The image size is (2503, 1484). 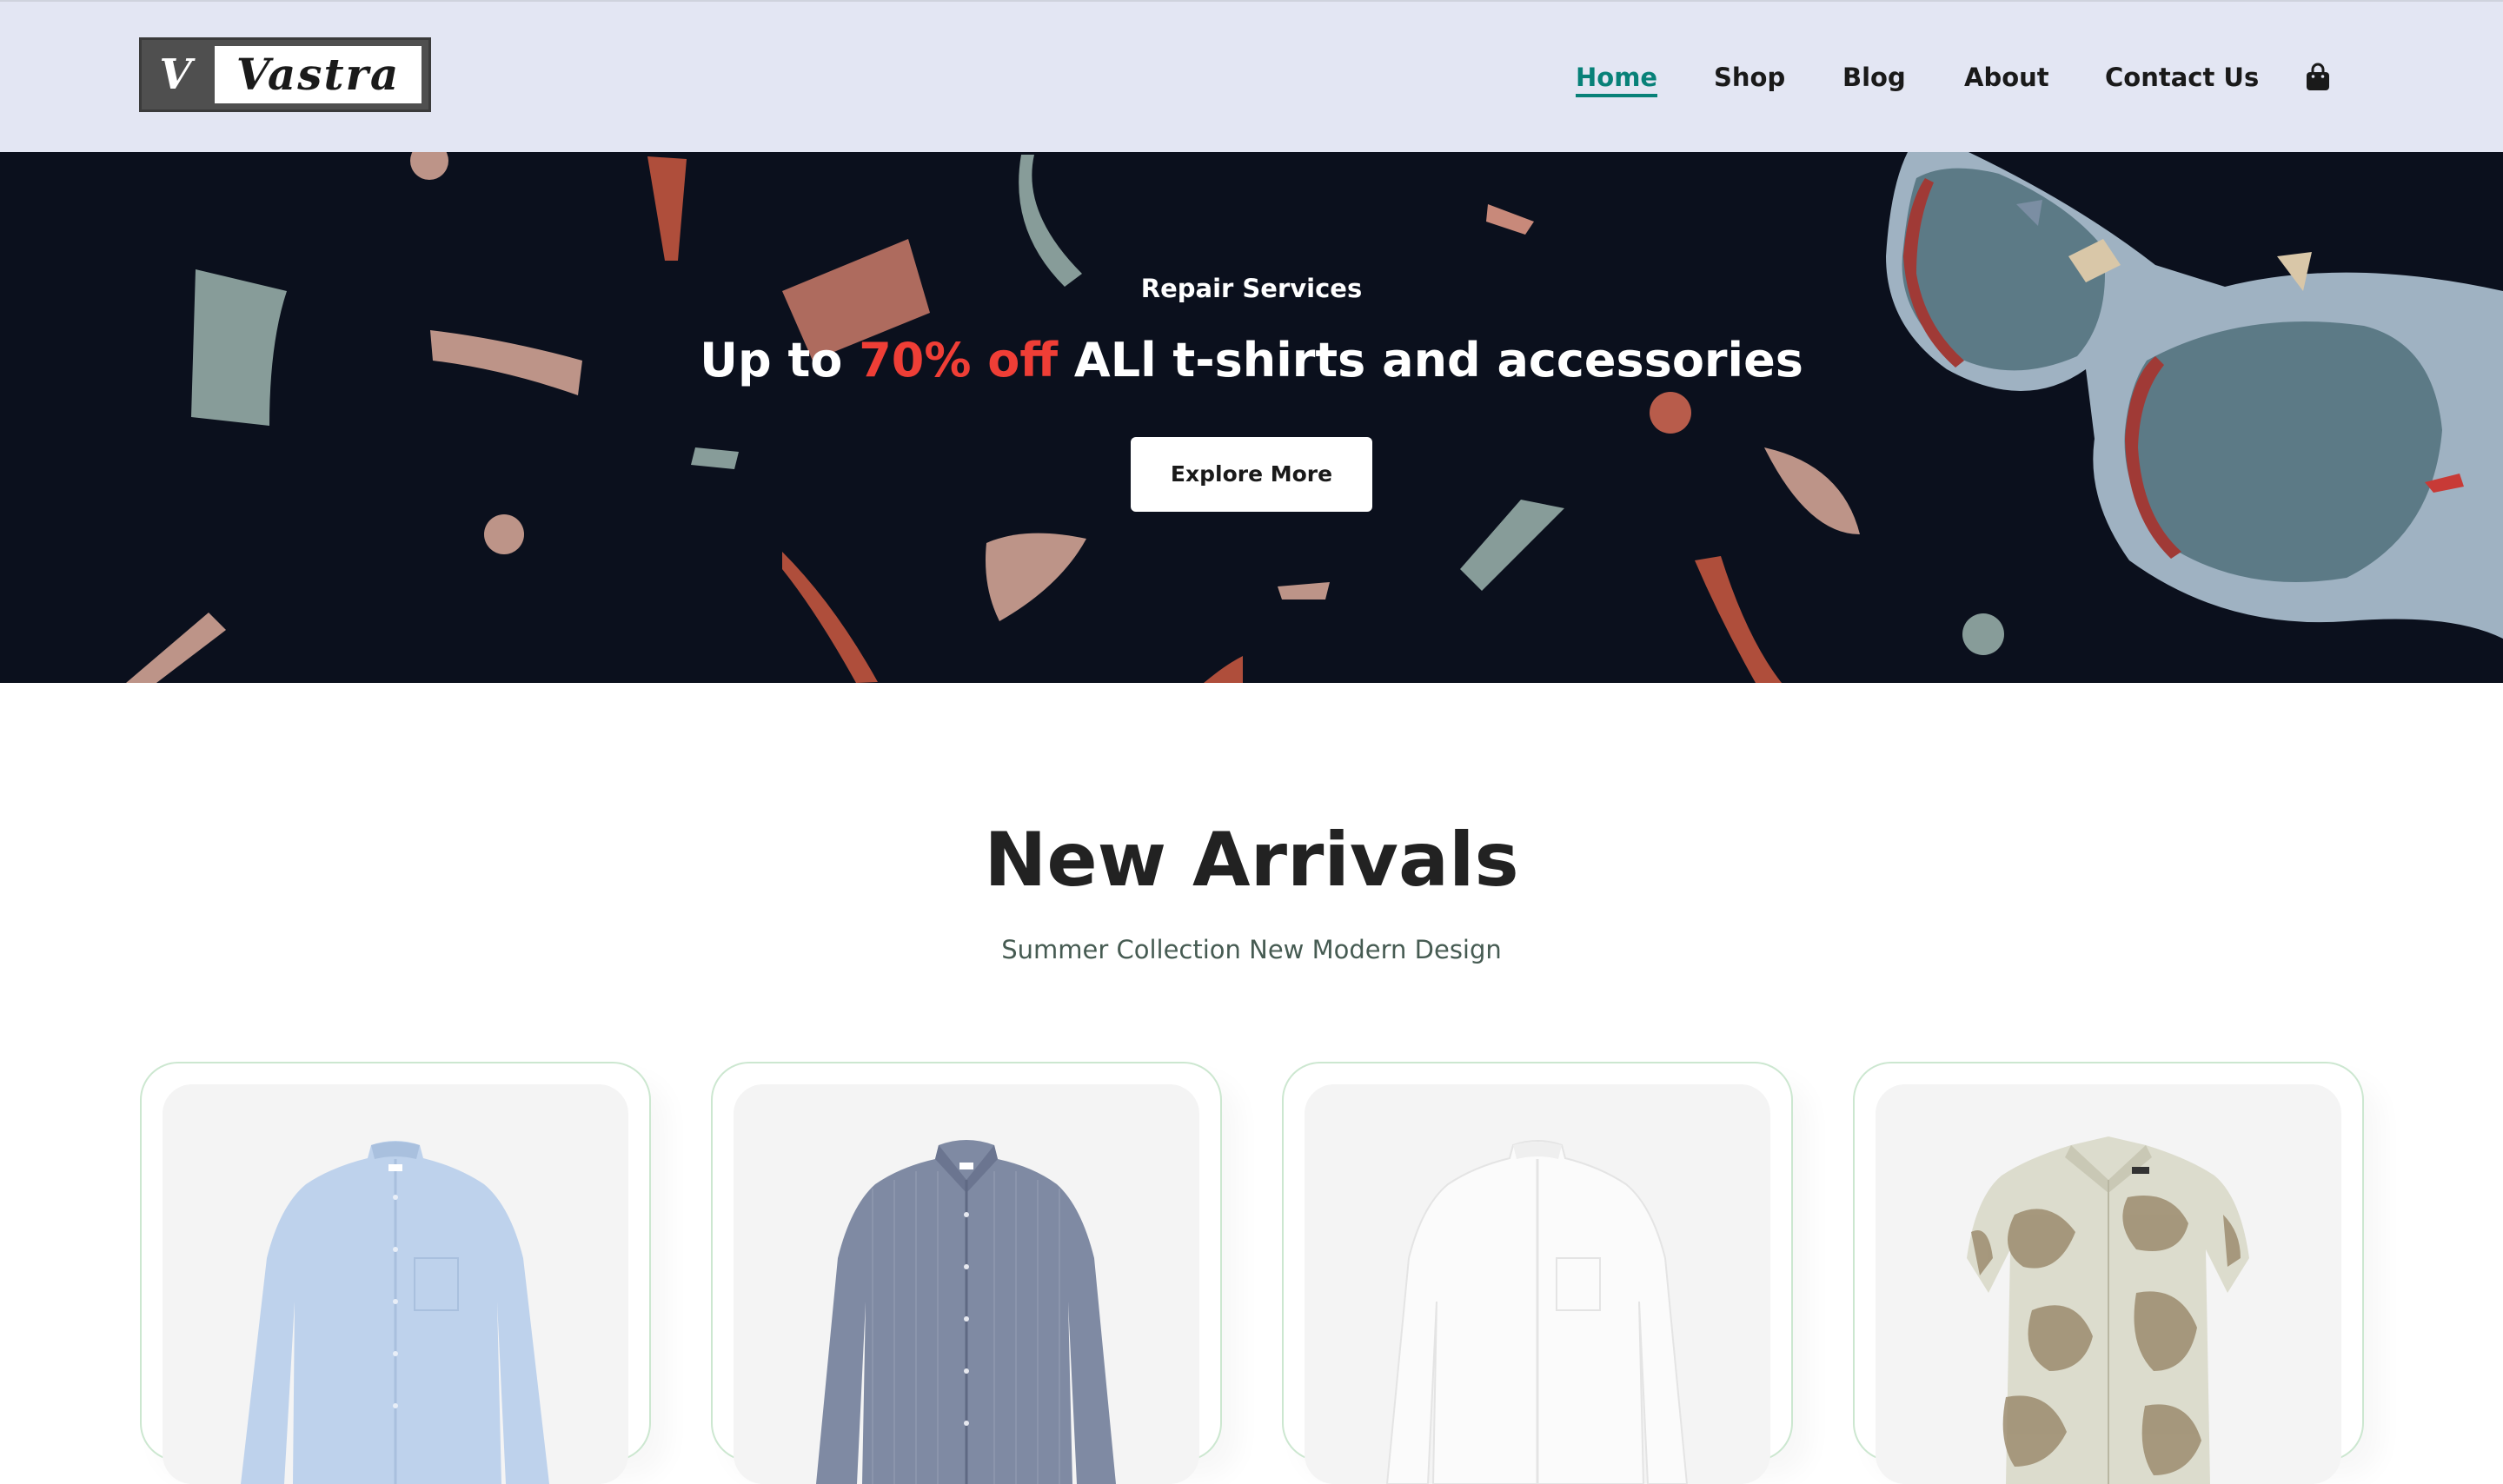 I want to click on product-image-floral-print-shirt, so click(x=2108, y=1284).